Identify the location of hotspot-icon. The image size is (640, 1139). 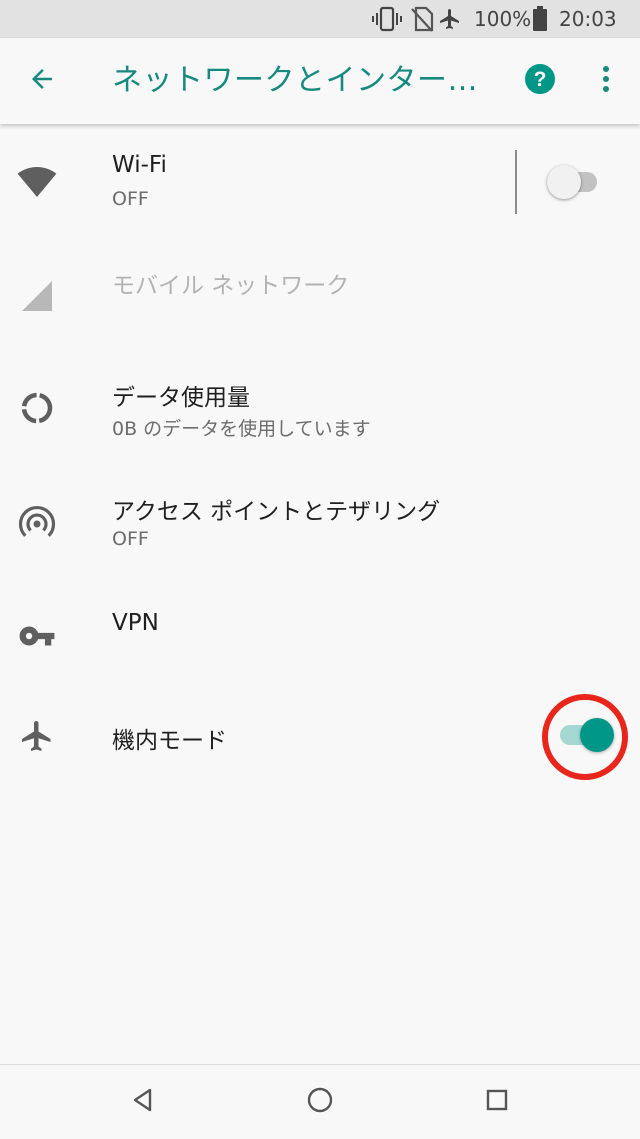
(37, 523).